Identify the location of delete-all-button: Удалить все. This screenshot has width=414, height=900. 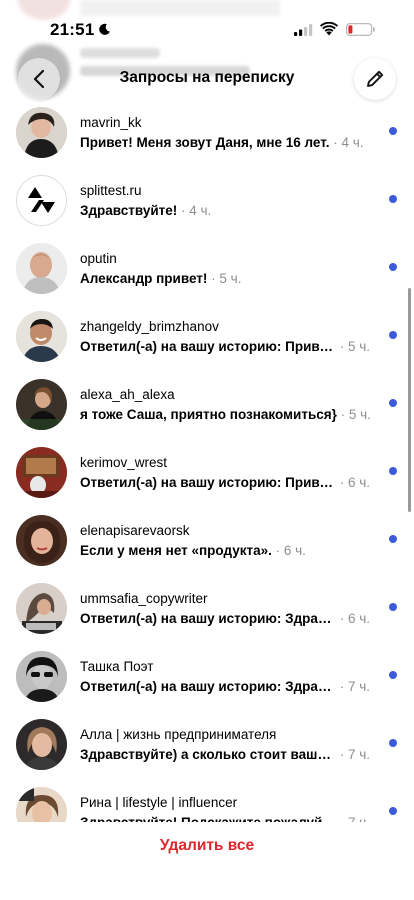
(207, 846).